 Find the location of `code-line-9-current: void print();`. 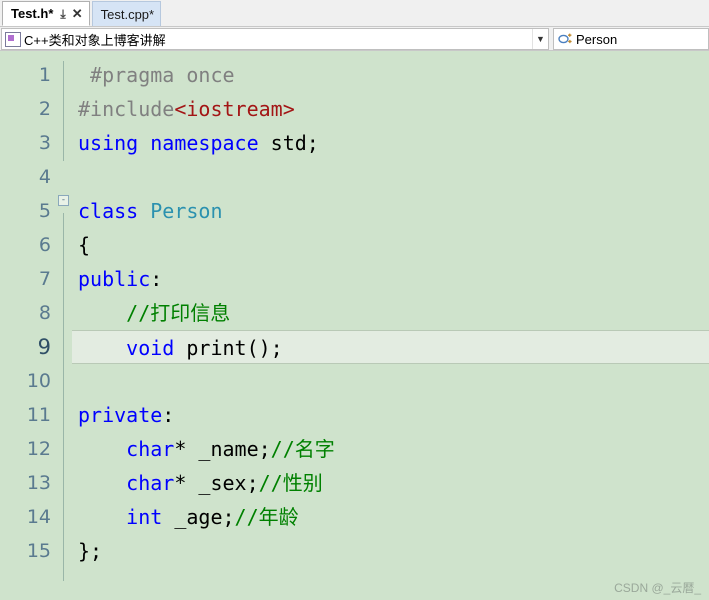

code-line-9-current: void print(); is located at coordinates (390, 347).